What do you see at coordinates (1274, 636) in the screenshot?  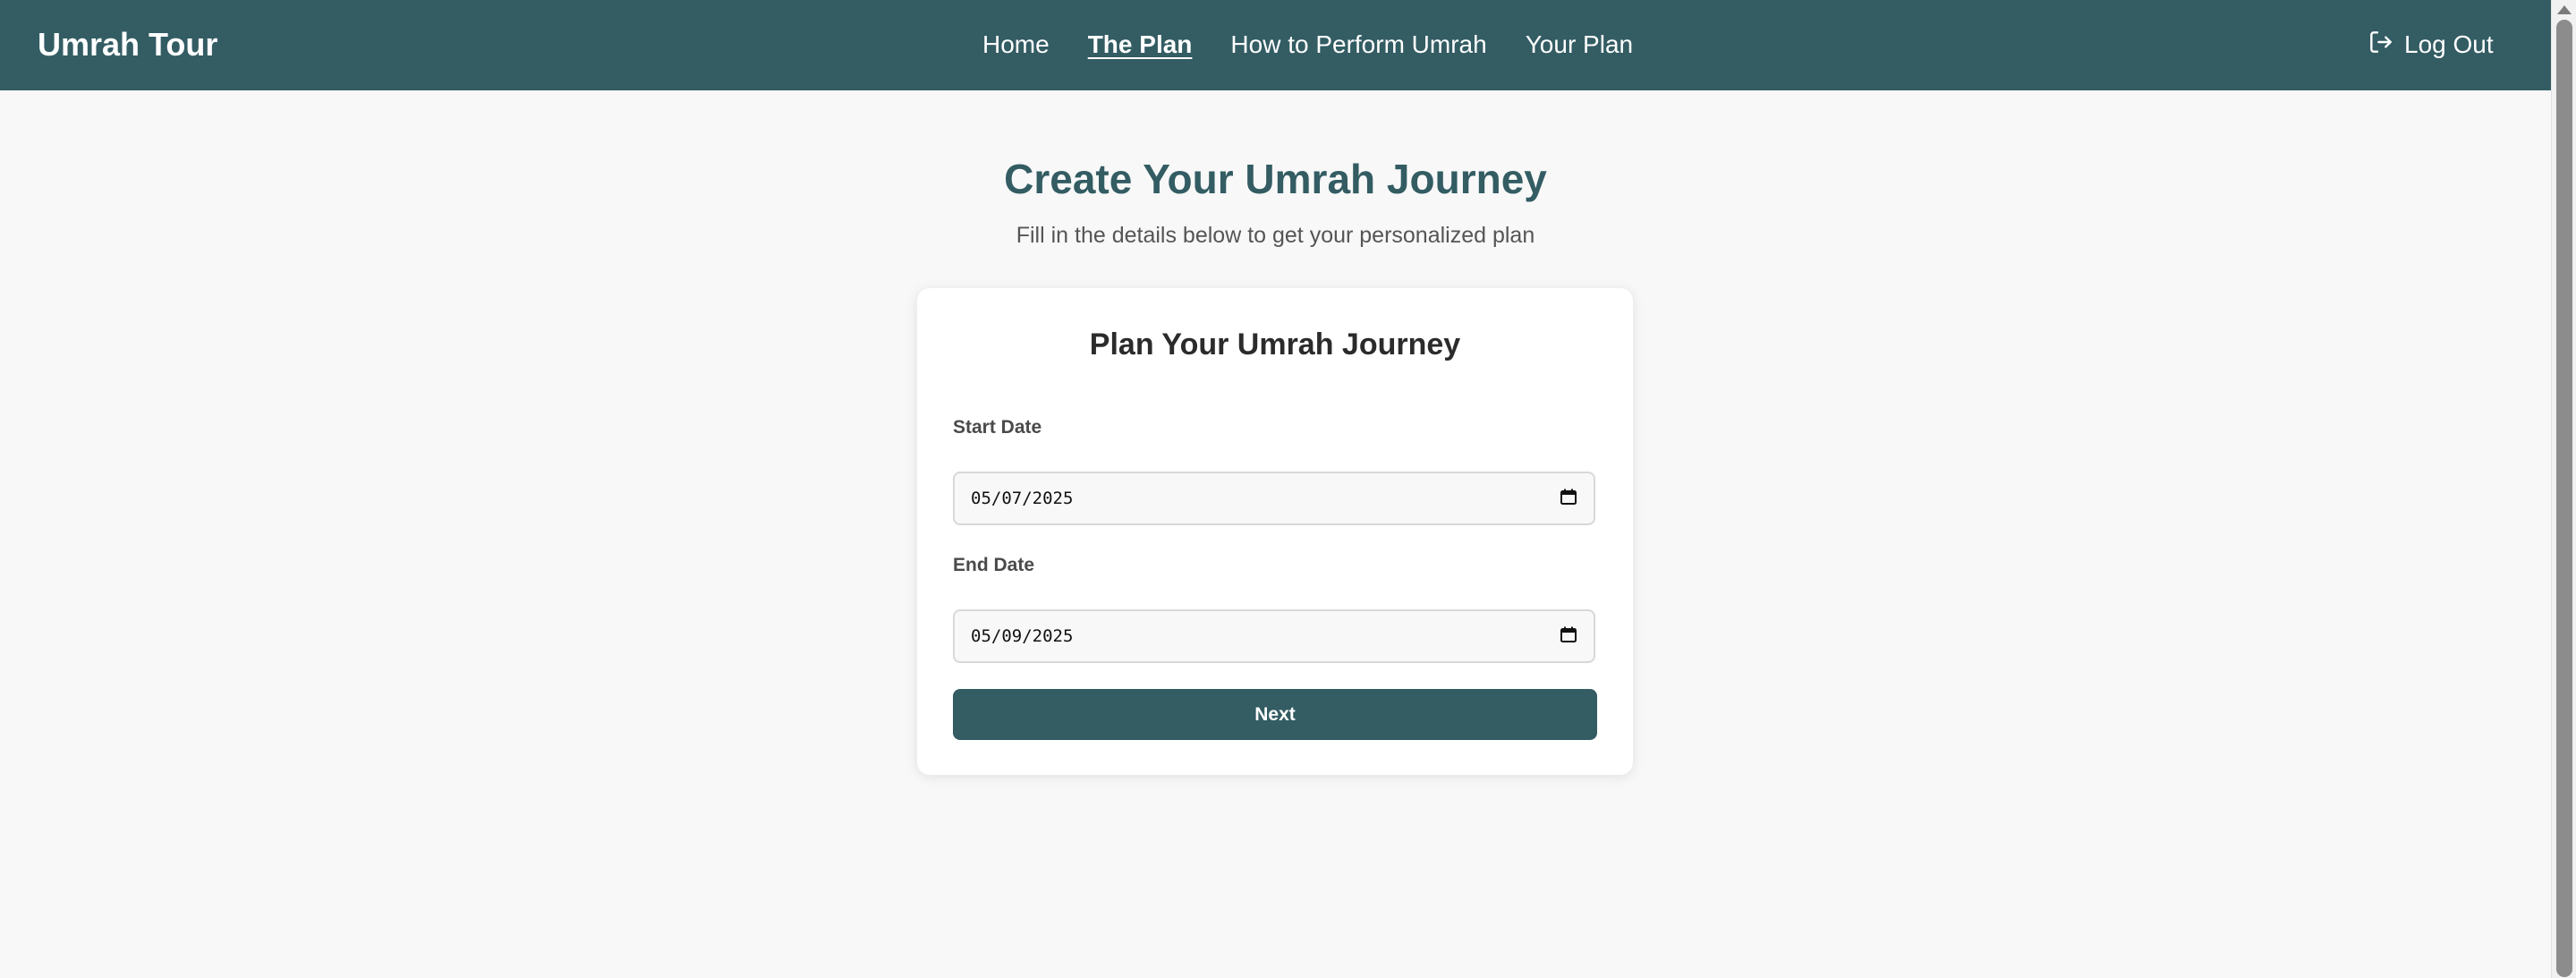 I see `end-date-input: 05/09/2025` at bounding box center [1274, 636].